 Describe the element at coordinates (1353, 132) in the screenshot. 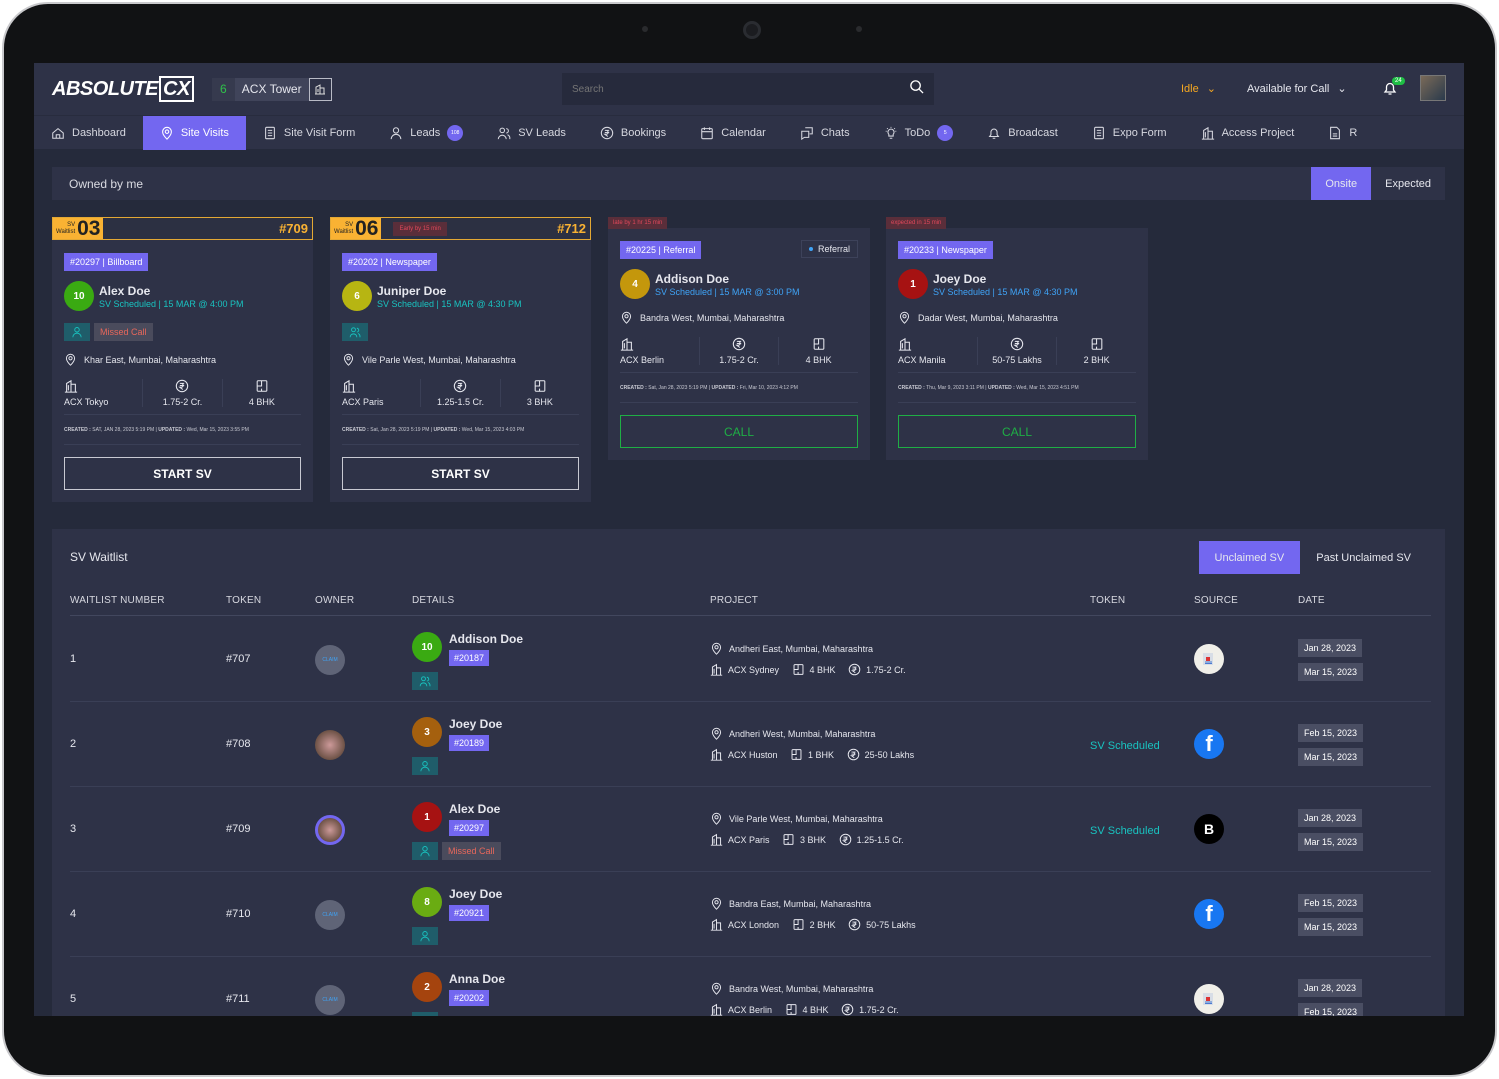

I see `nav-label: R` at that location.